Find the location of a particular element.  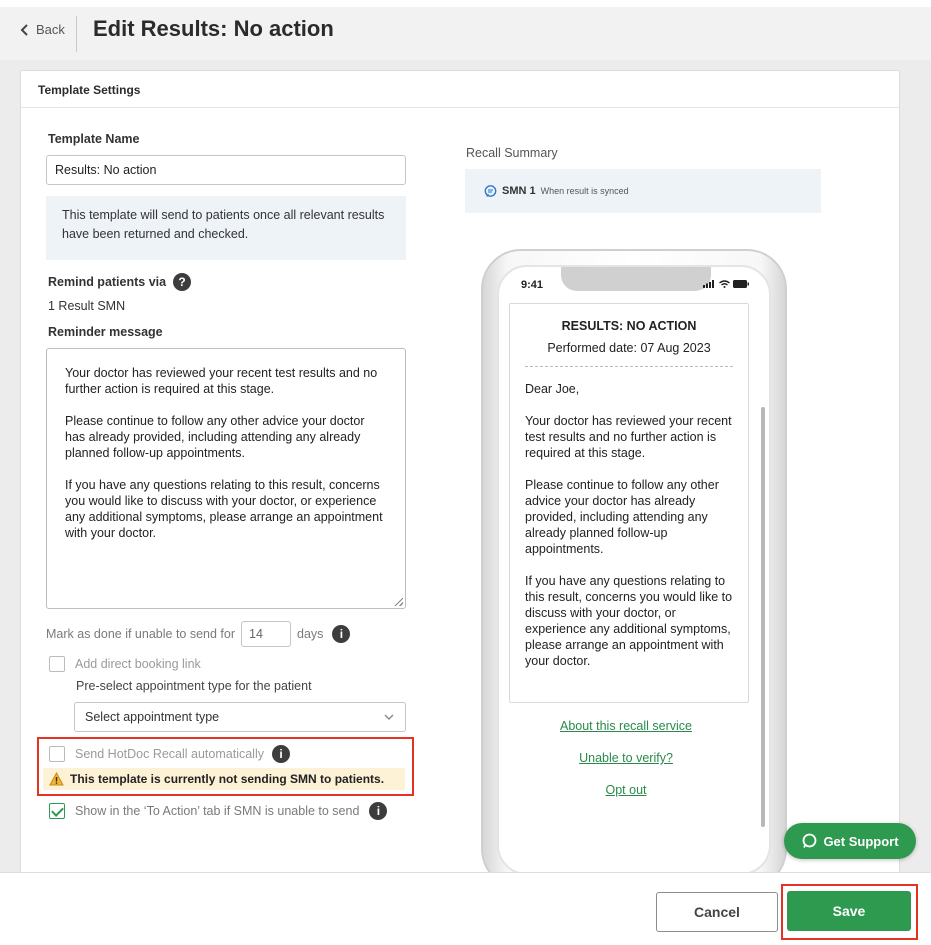

cancel-button: Cancel is located at coordinates (717, 912).